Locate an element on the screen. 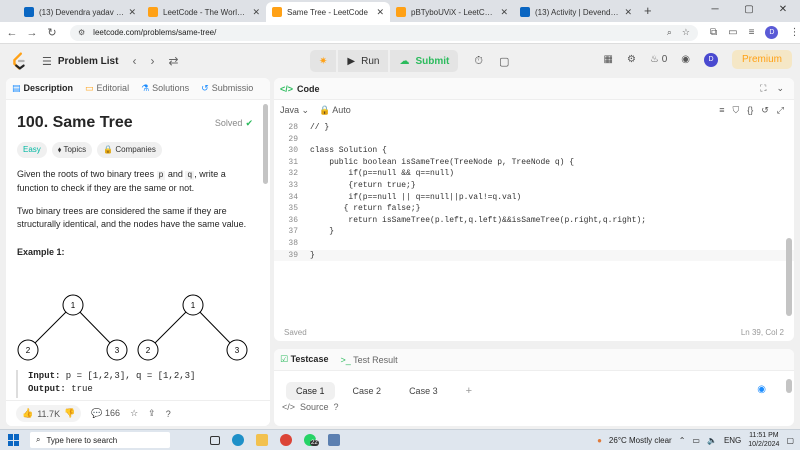 This screenshot has height=450, width=800. user-avatar: D is located at coordinates (710, 59).